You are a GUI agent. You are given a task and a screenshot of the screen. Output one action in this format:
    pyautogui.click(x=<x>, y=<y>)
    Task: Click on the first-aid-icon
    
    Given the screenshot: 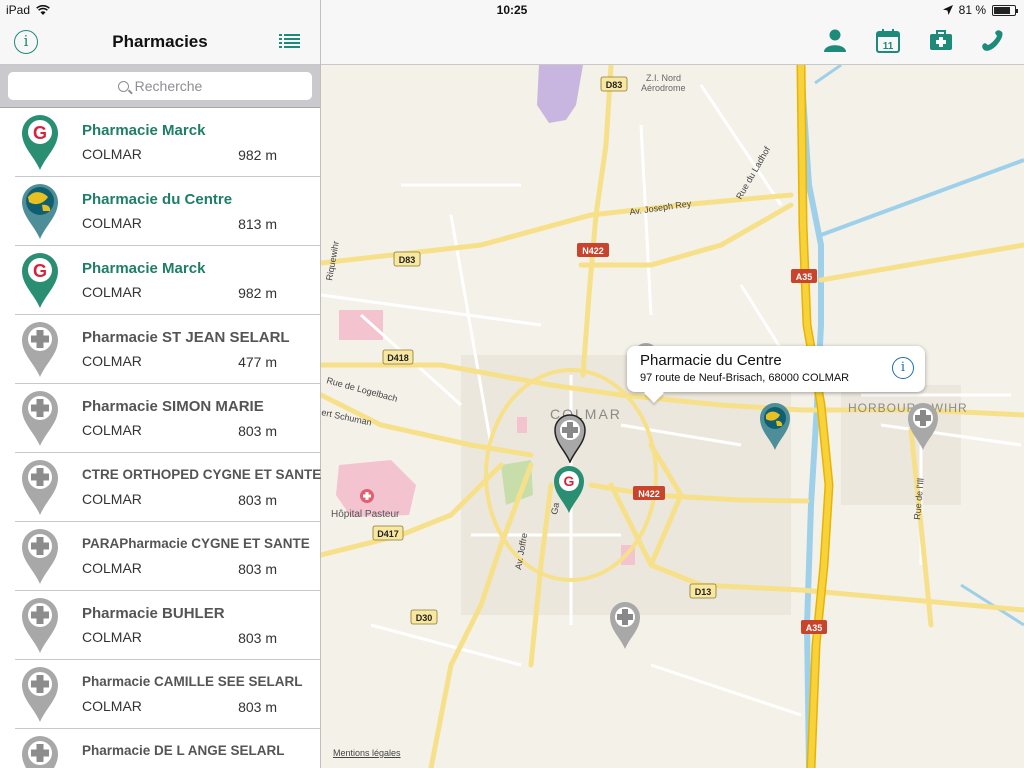 What is the action you would take?
    pyautogui.click(x=941, y=41)
    